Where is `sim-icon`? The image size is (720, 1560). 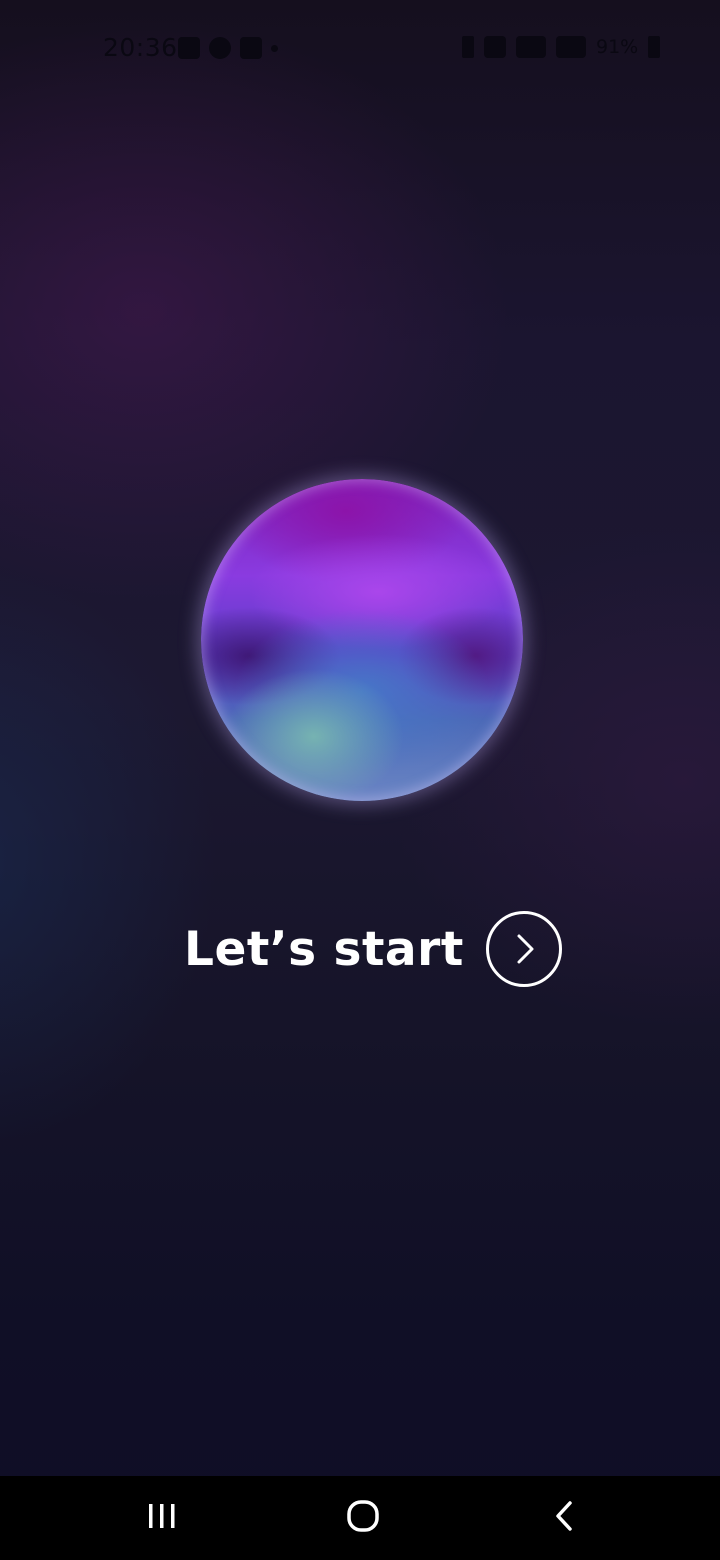 sim-icon is located at coordinates (468, 47).